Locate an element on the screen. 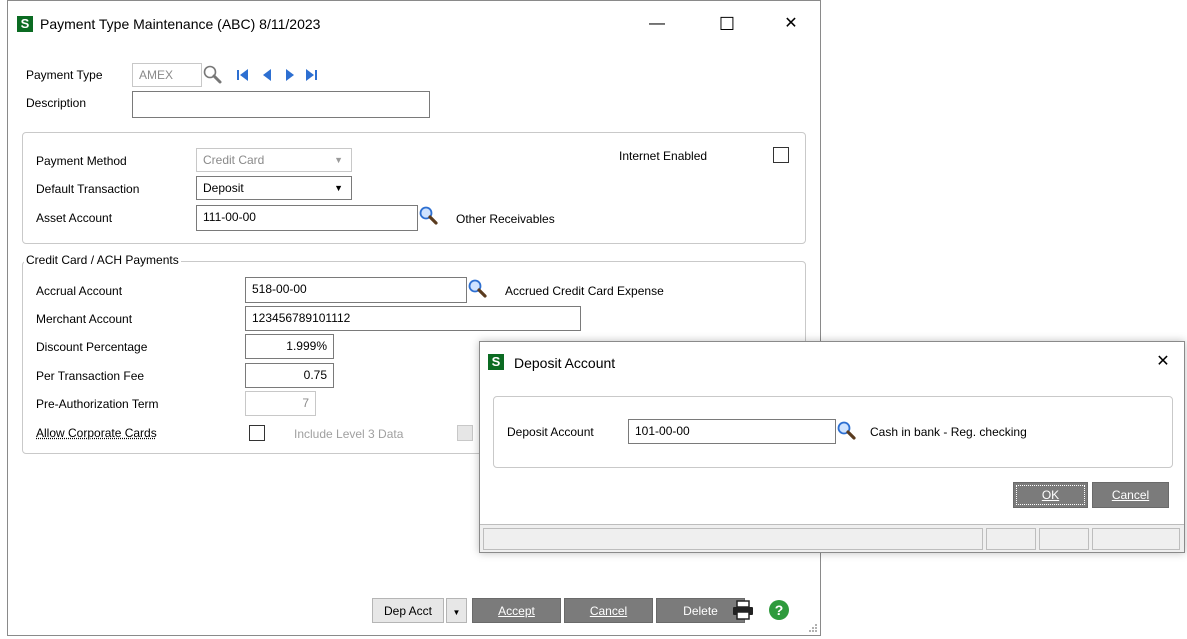 This screenshot has height=639, width=1187. dialog-close-button: ✕ is located at coordinates (1163, 362).